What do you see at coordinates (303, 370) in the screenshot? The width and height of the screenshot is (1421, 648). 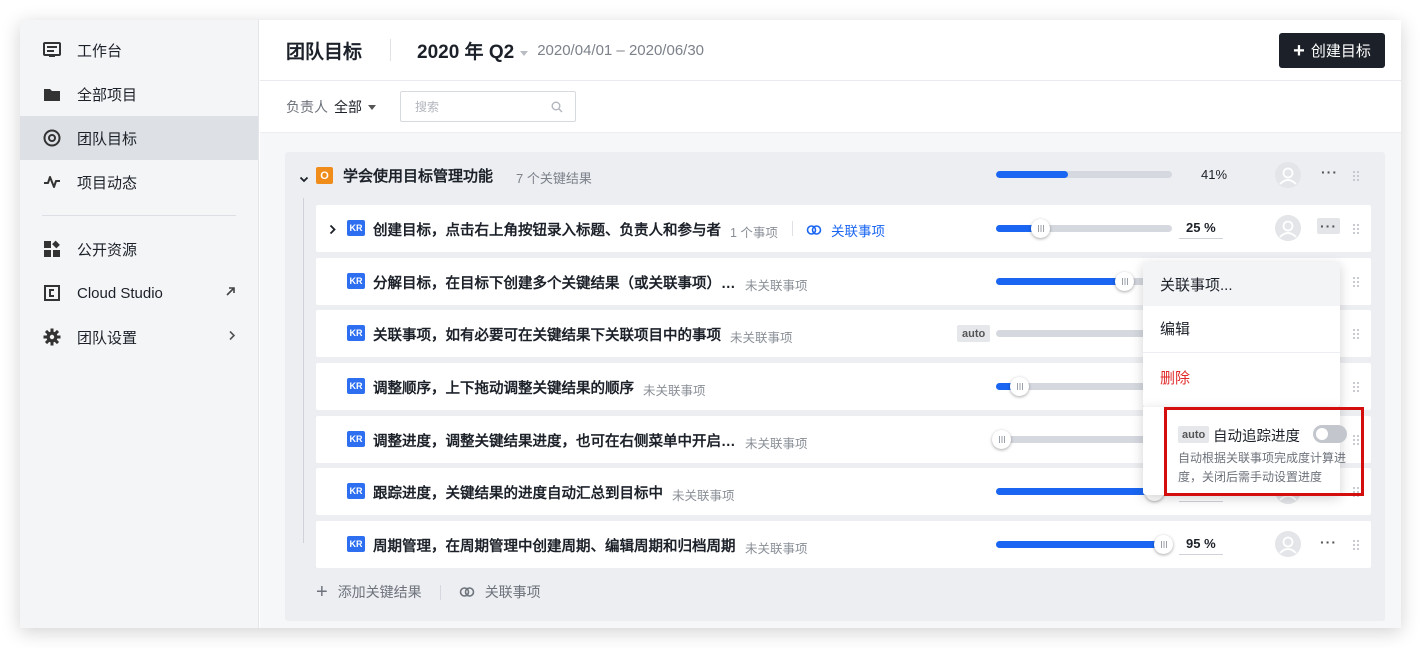 I see `tree-connector` at bounding box center [303, 370].